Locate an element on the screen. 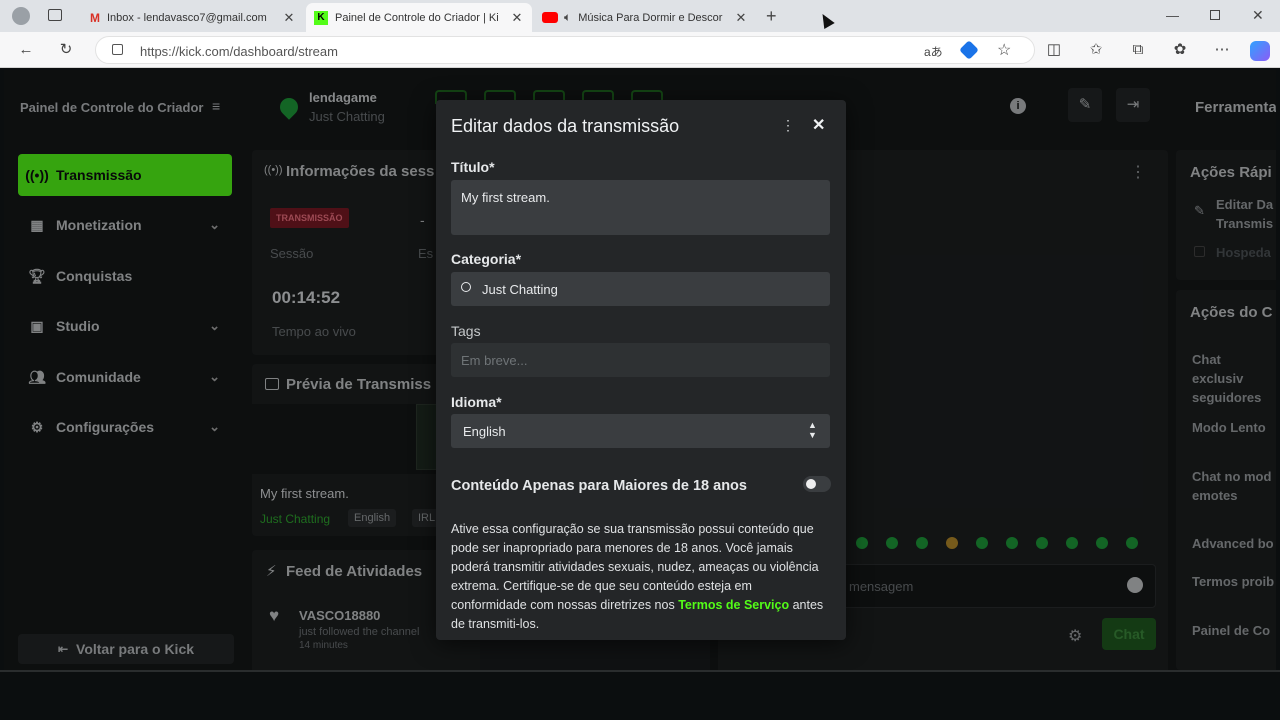 The image size is (1280, 720). tab-kick: K Painel de Controle do Criador | Ki ✕ is located at coordinates (419, 17).